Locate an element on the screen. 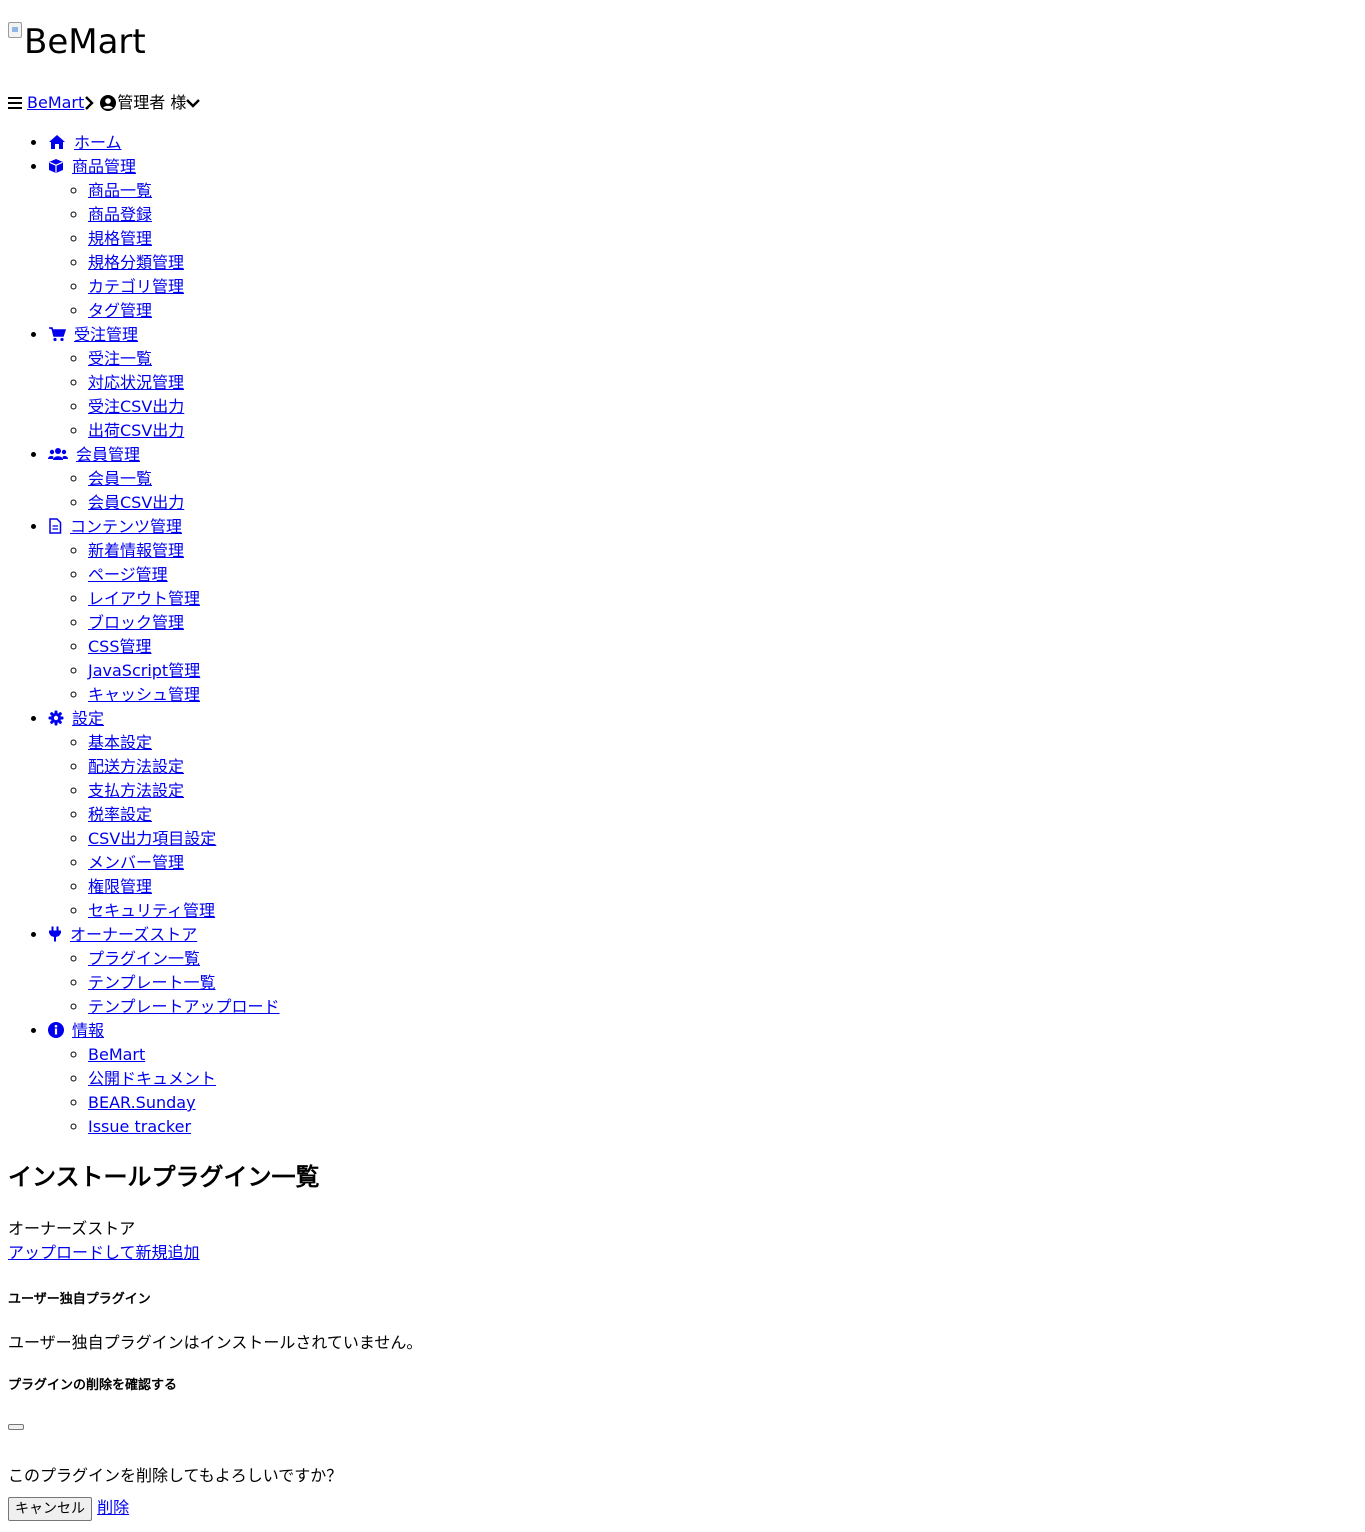  nav-section: 商品管理商品一覧商品登録規格管理規格分類管理カテゴリ管理タグ管理 is located at coordinates (164, 239).